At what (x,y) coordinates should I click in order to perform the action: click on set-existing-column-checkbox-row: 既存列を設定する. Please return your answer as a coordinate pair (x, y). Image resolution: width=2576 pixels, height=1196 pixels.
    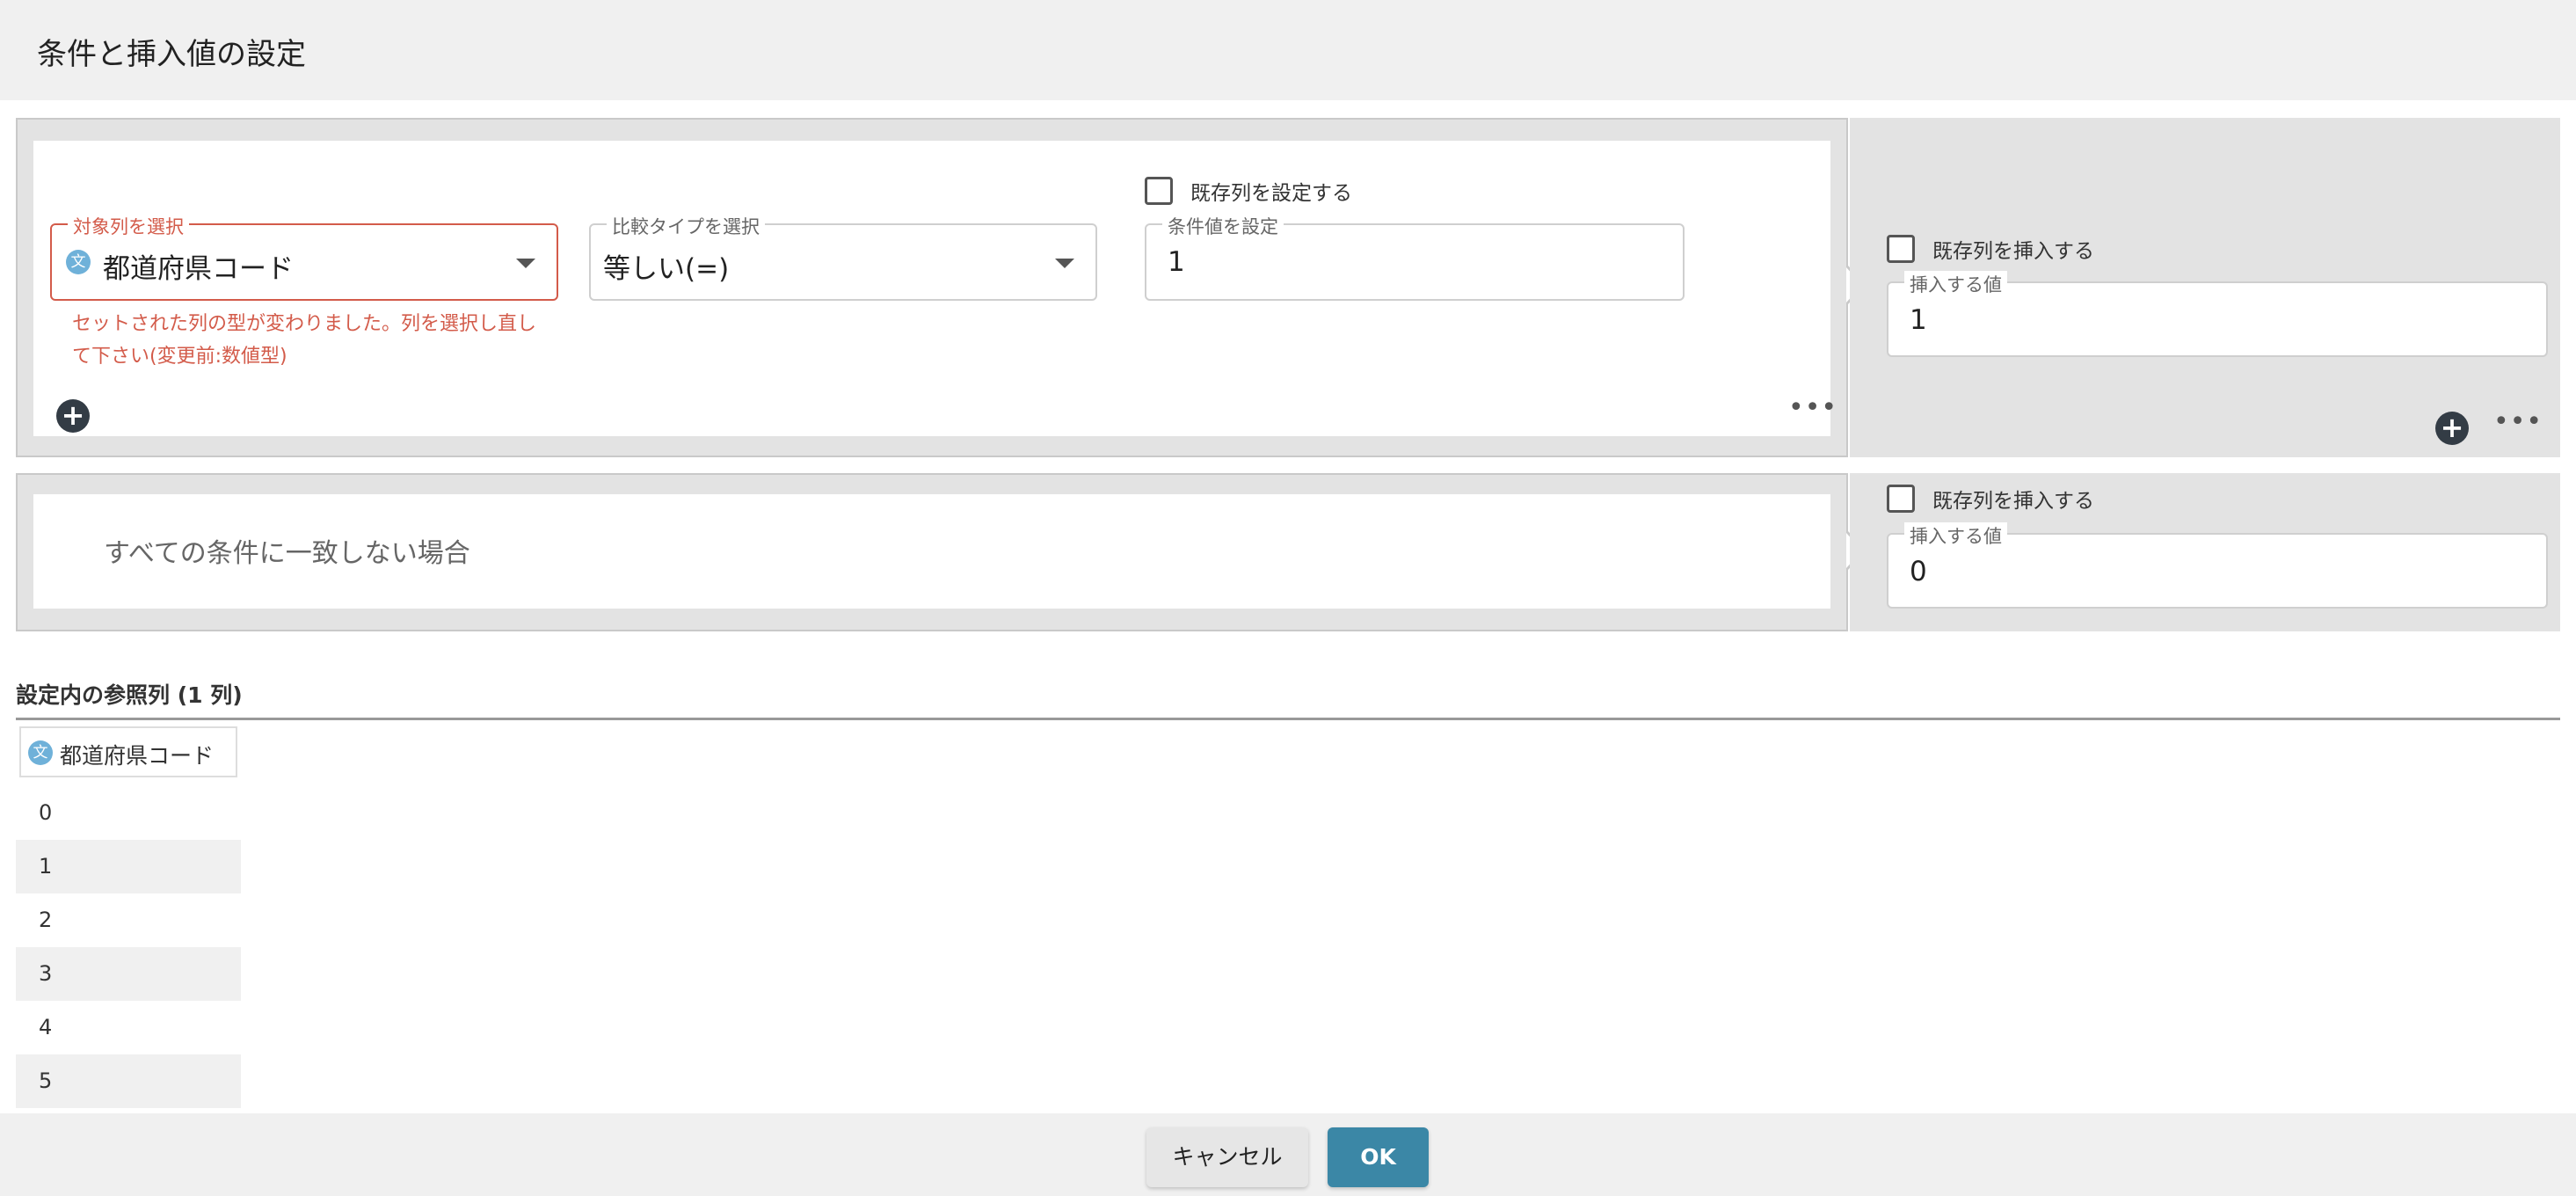
    Looking at the image, I should click on (1248, 191).